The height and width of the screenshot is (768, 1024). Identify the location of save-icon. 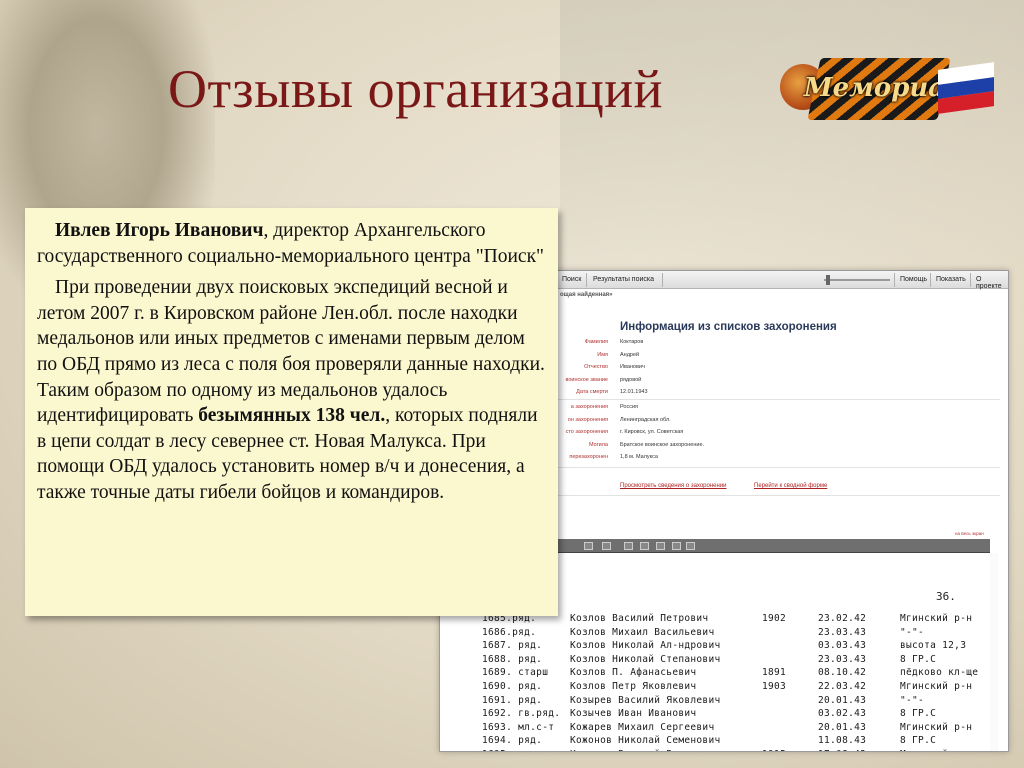
(676, 546).